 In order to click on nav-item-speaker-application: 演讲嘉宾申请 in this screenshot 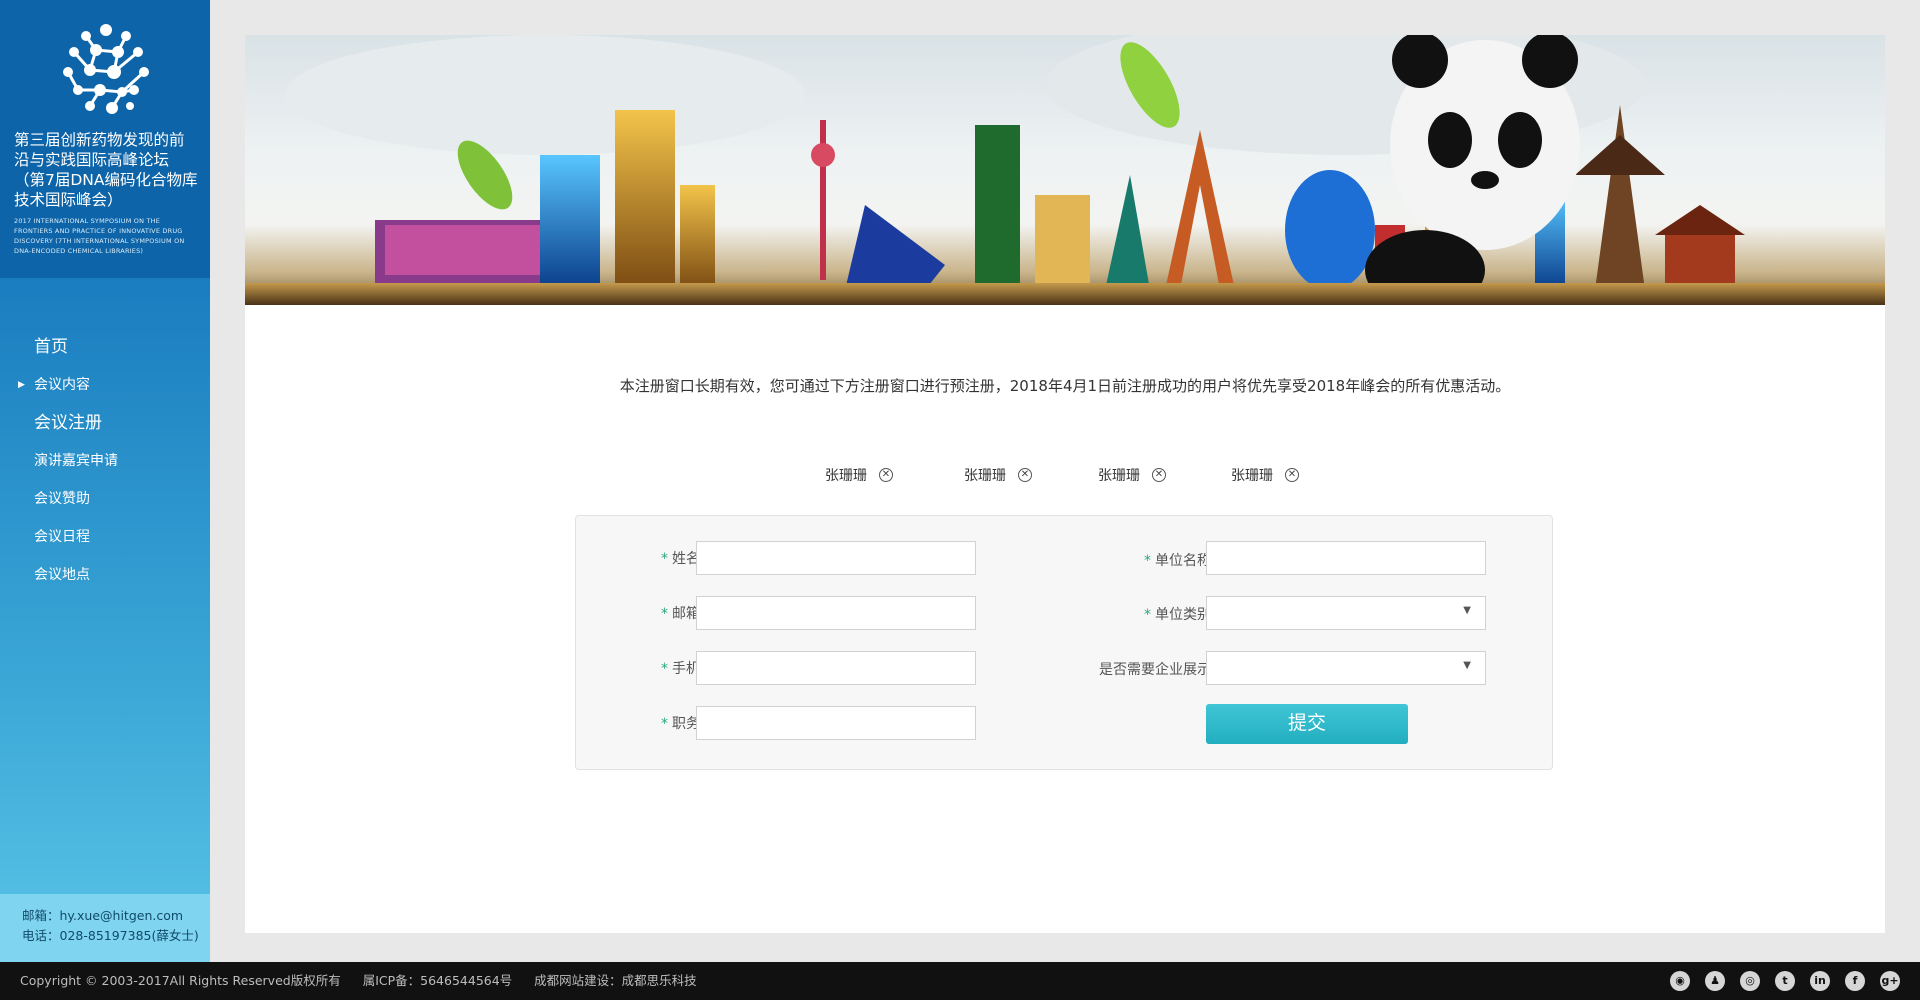, I will do `click(105, 461)`.